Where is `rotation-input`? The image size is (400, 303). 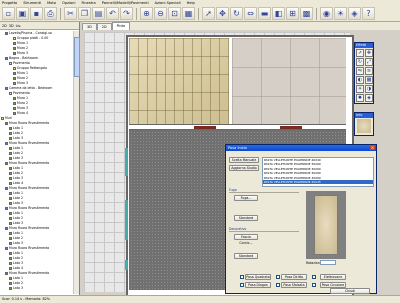
rotation-input is located at coordinates (328, 262).